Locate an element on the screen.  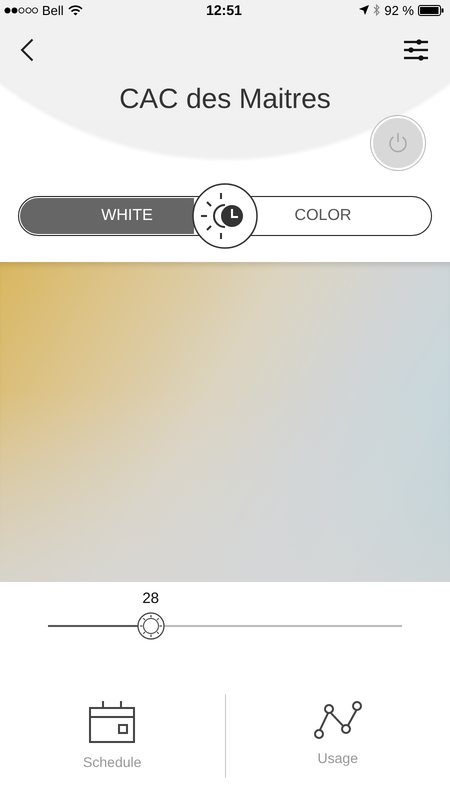
line-graph-icon is located at coordinates (337, 720).